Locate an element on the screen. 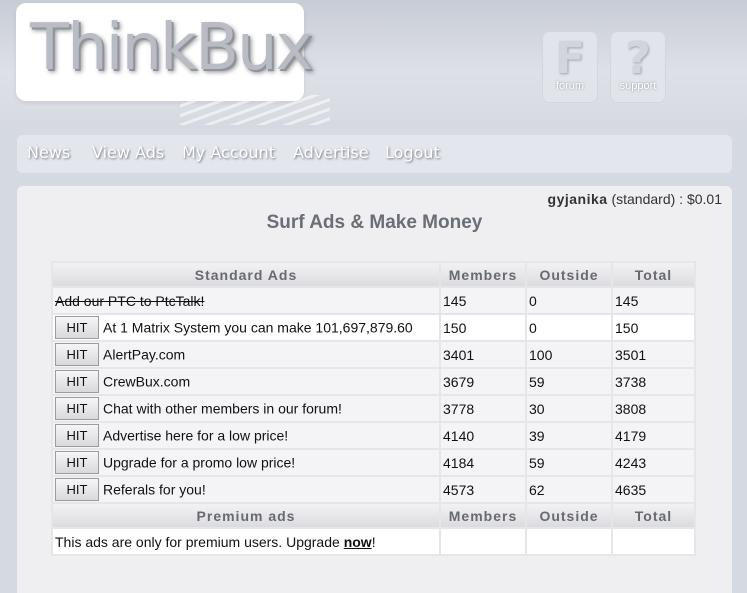  nav-logout: Logout is located at coordinates (412, 152).